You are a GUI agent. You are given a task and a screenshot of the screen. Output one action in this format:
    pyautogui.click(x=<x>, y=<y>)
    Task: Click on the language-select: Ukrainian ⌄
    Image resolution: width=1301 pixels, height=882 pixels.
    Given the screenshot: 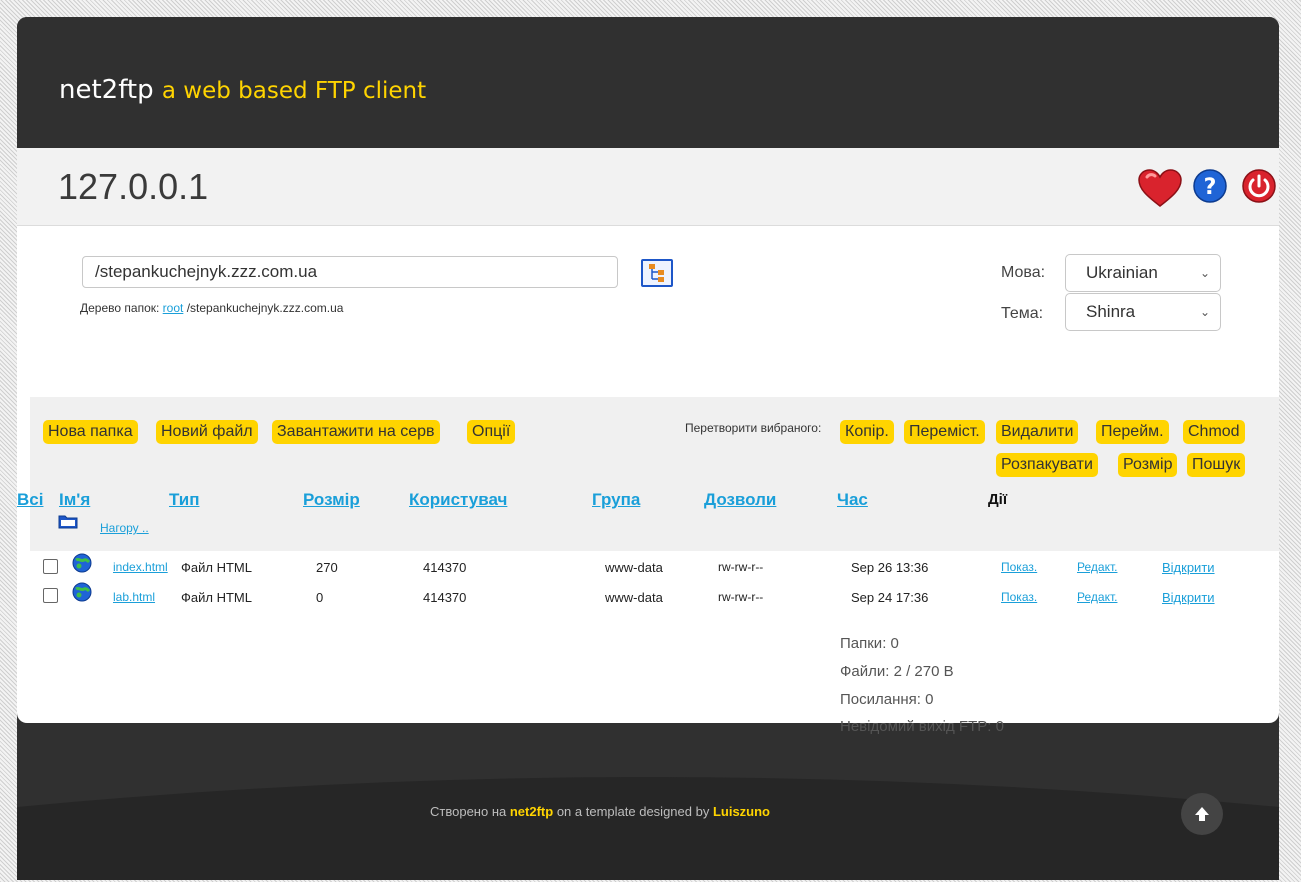 What is the action you would take?
    pyautogui.click(x=1143, y=273)
    